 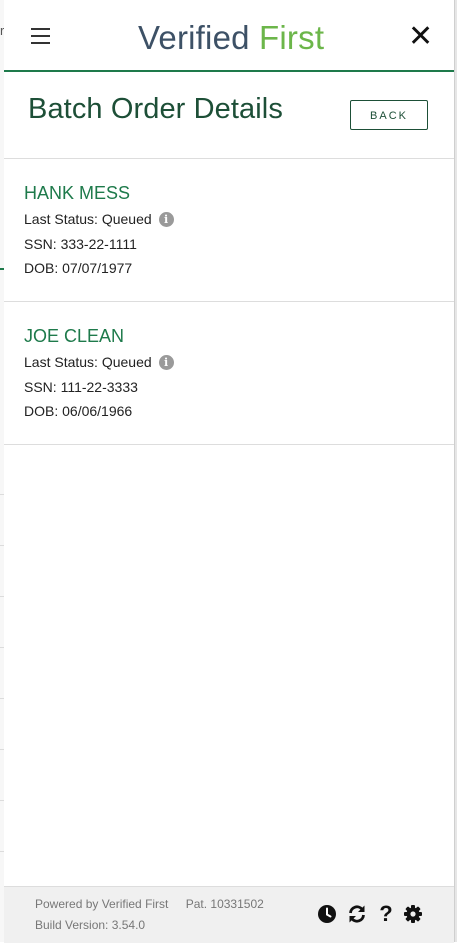 I want to click on verified-first-logo: Verified First, so click(x=231, y=38).